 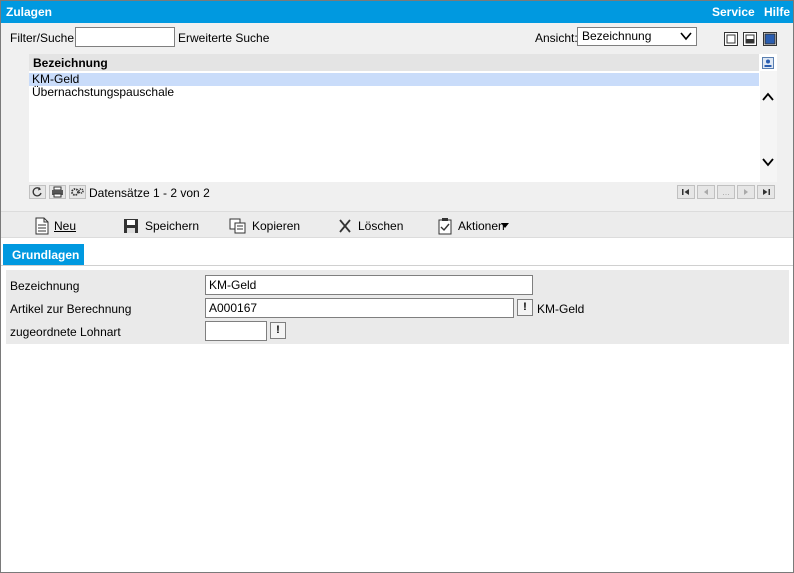 What do you see at coordinates (172, 226) in the screenshot?
I see `save-button-label: Speichern` at bounding box center [172, 226].